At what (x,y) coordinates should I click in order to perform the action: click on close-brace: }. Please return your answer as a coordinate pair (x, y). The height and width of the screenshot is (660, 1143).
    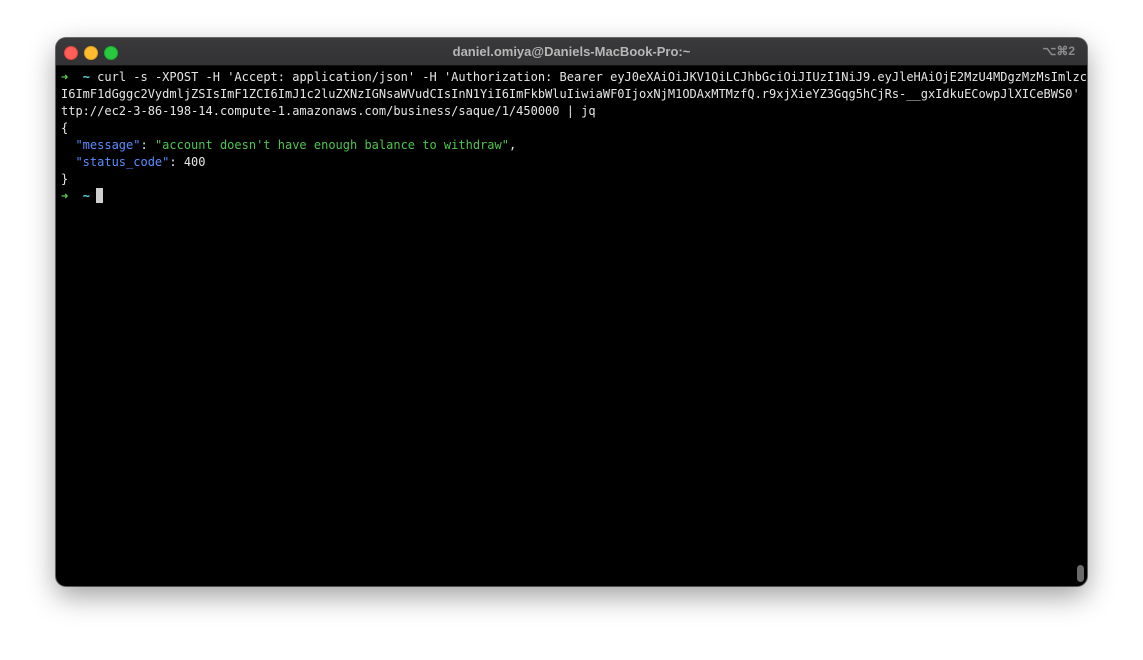
    Looking at the image, I should click on (65, 179).